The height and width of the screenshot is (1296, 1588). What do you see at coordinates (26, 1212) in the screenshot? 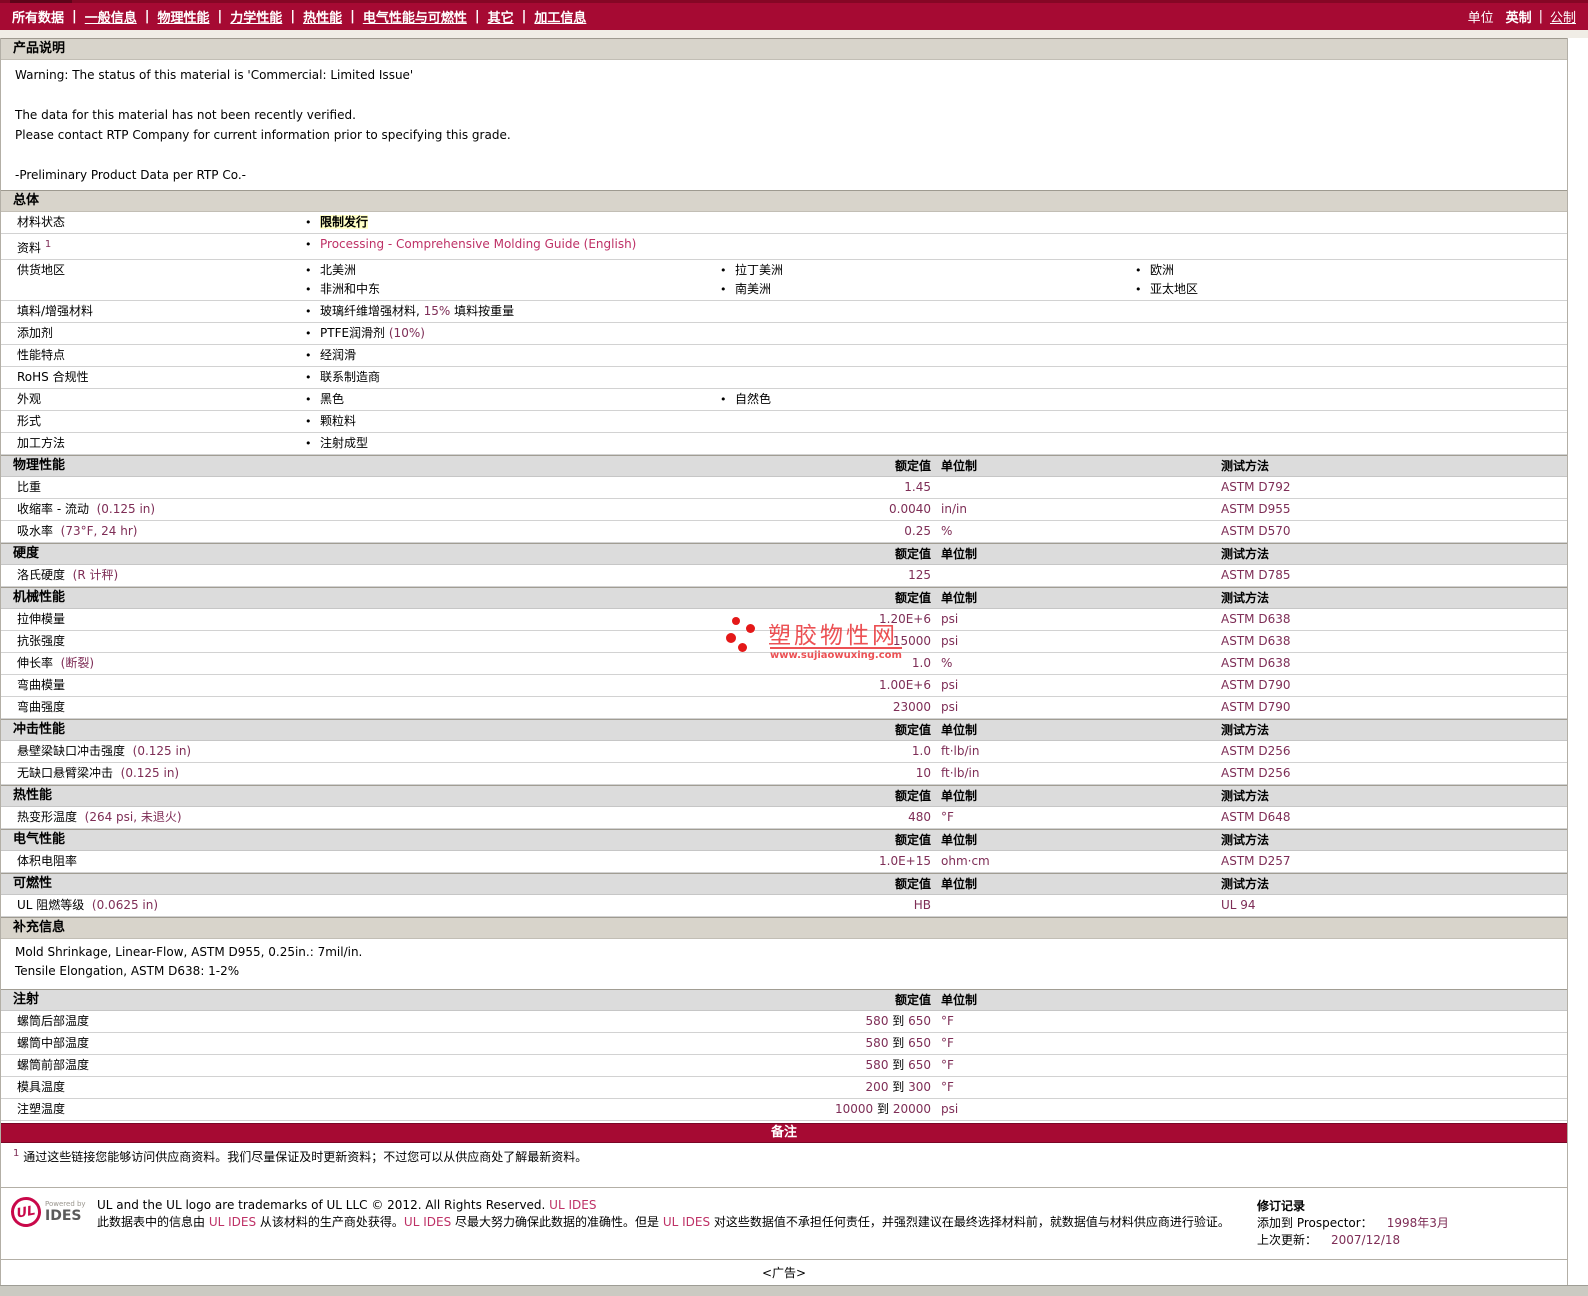
I see `ul-logo-icon: UL` at bounding box center [26, 1212].